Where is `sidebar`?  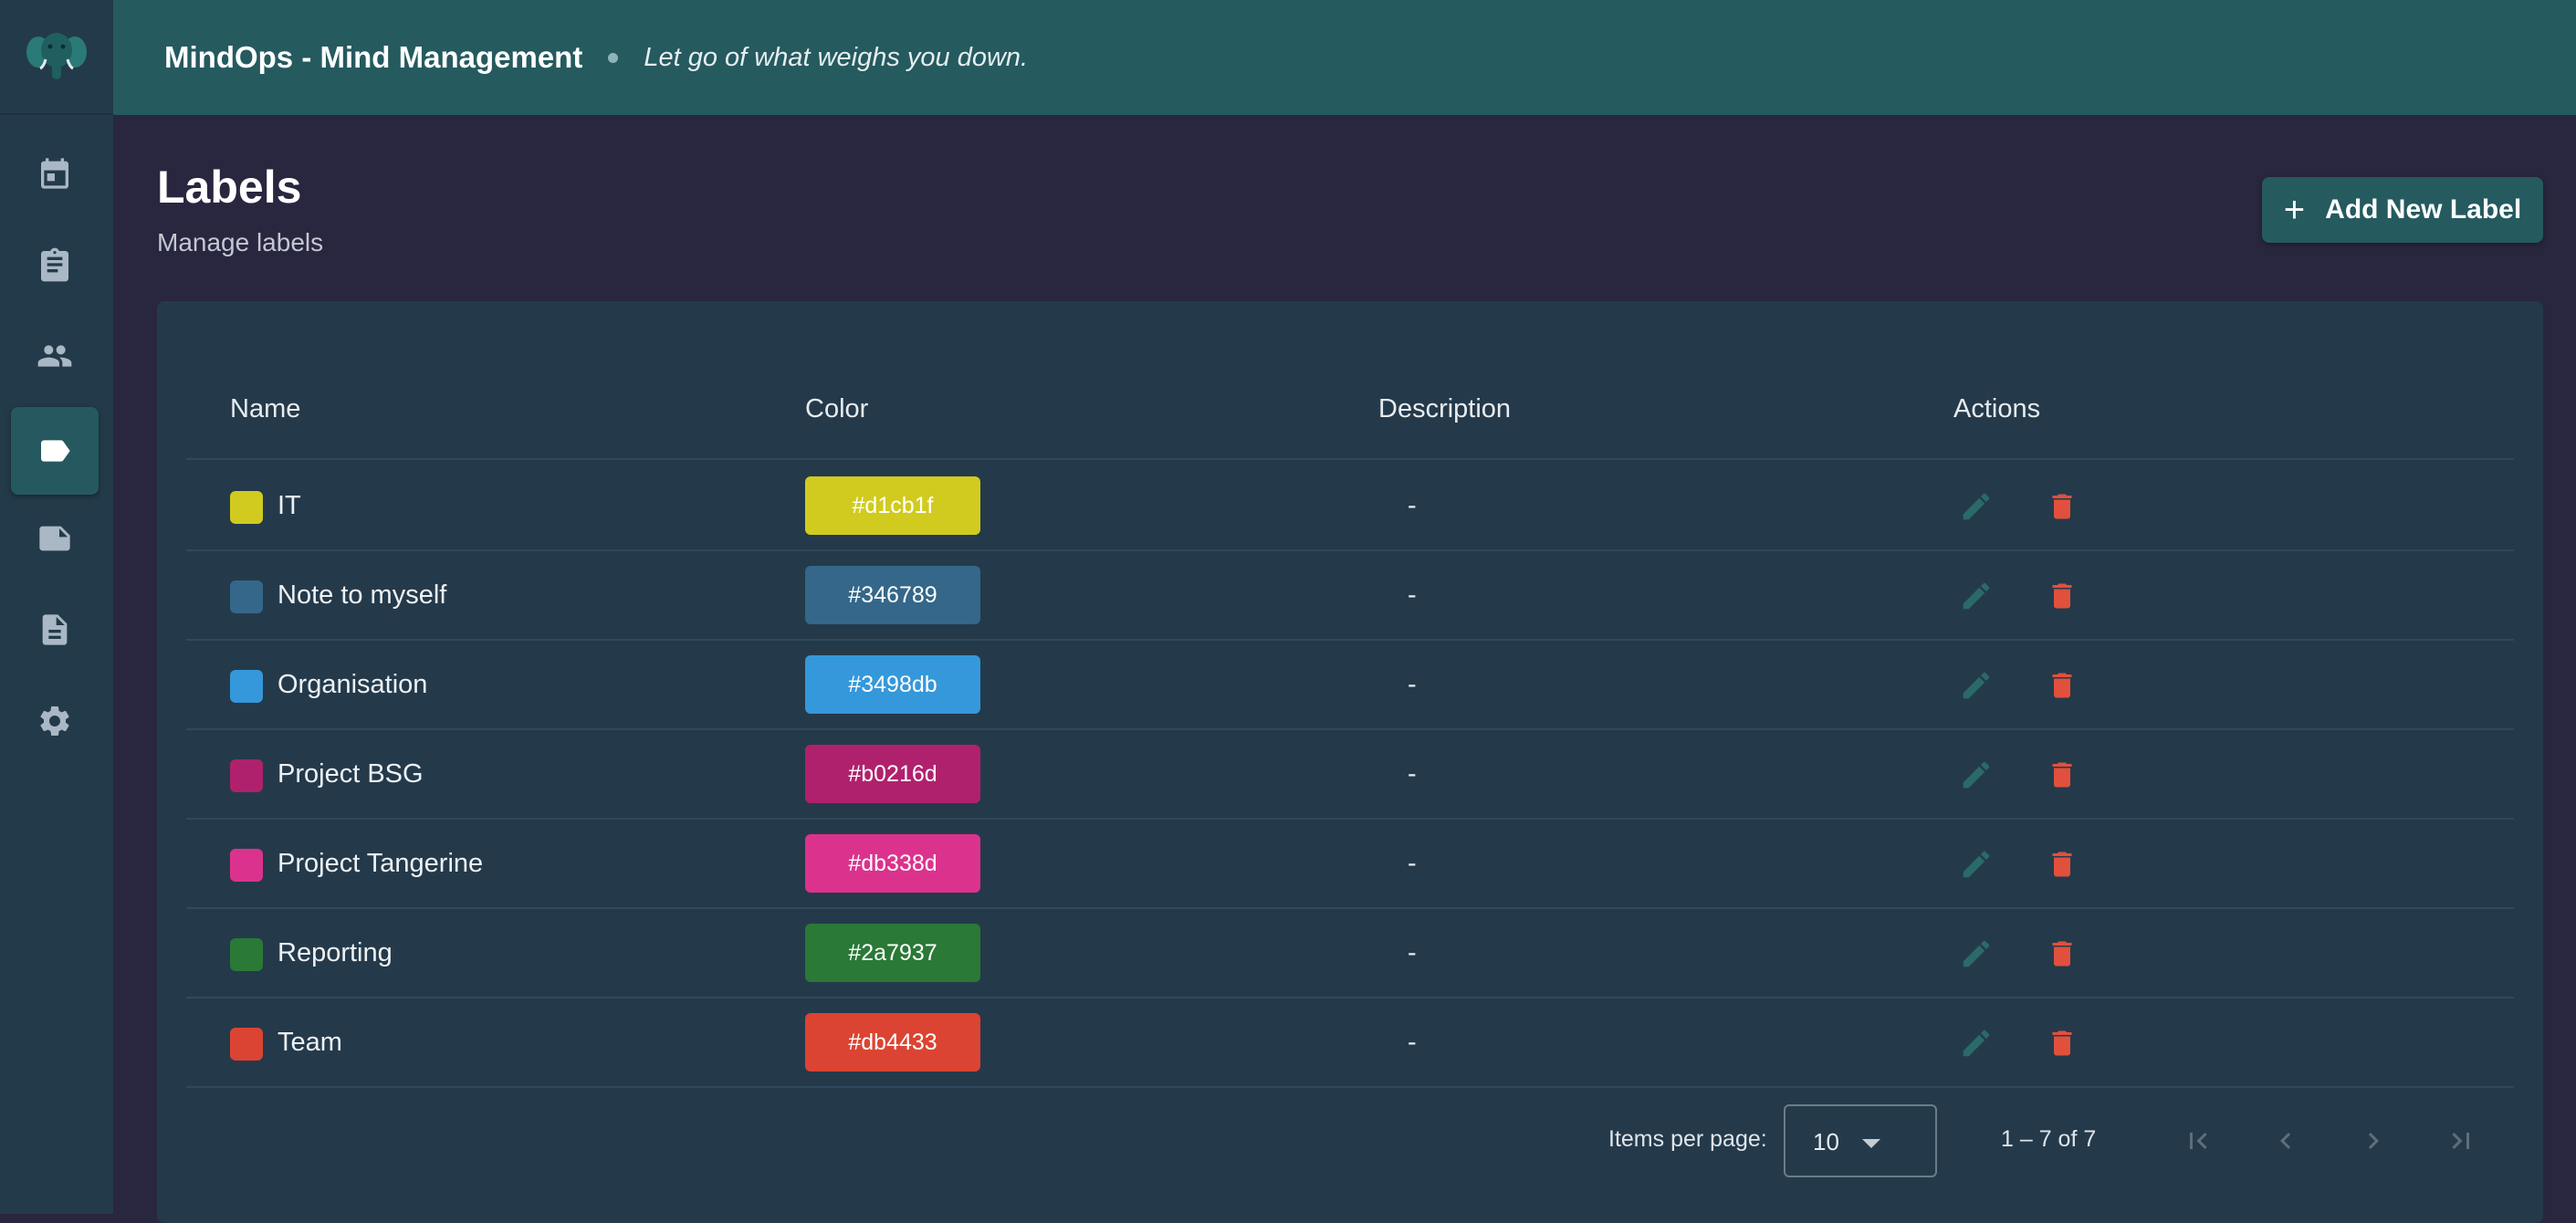 sidebar is located at coordinates (56, 607).